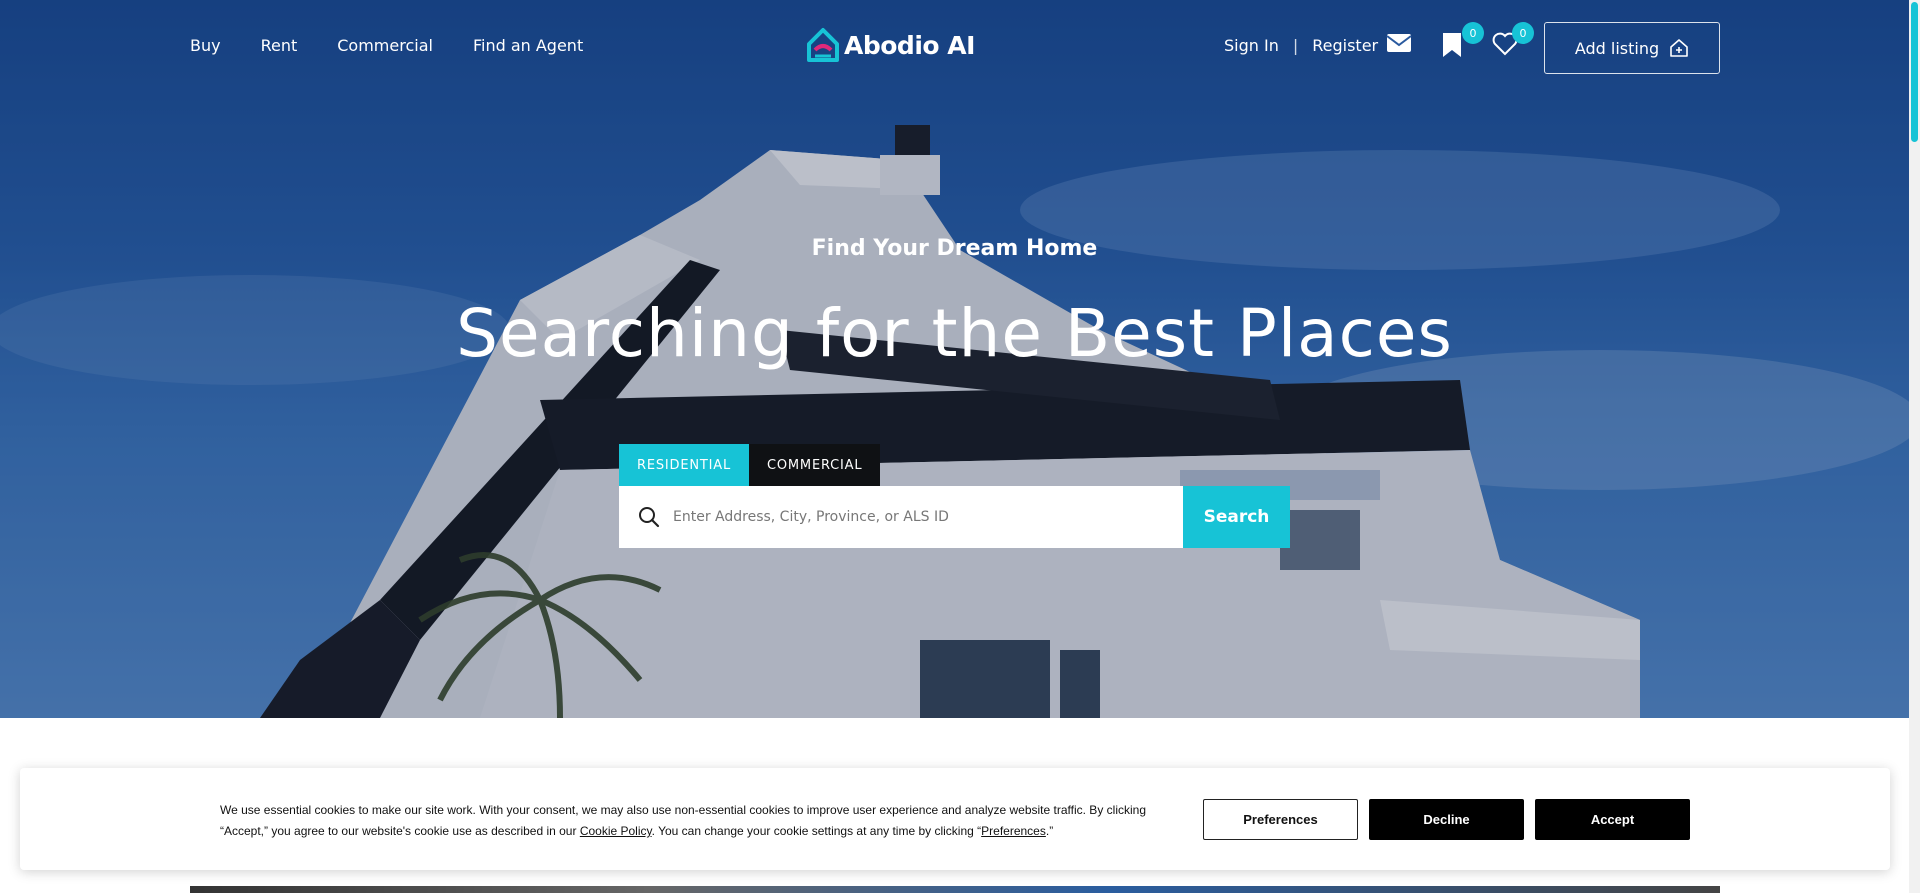  Describe the element at coordinates (1452, 45) in the screenshot. I see `bookmark-icon` at that location.